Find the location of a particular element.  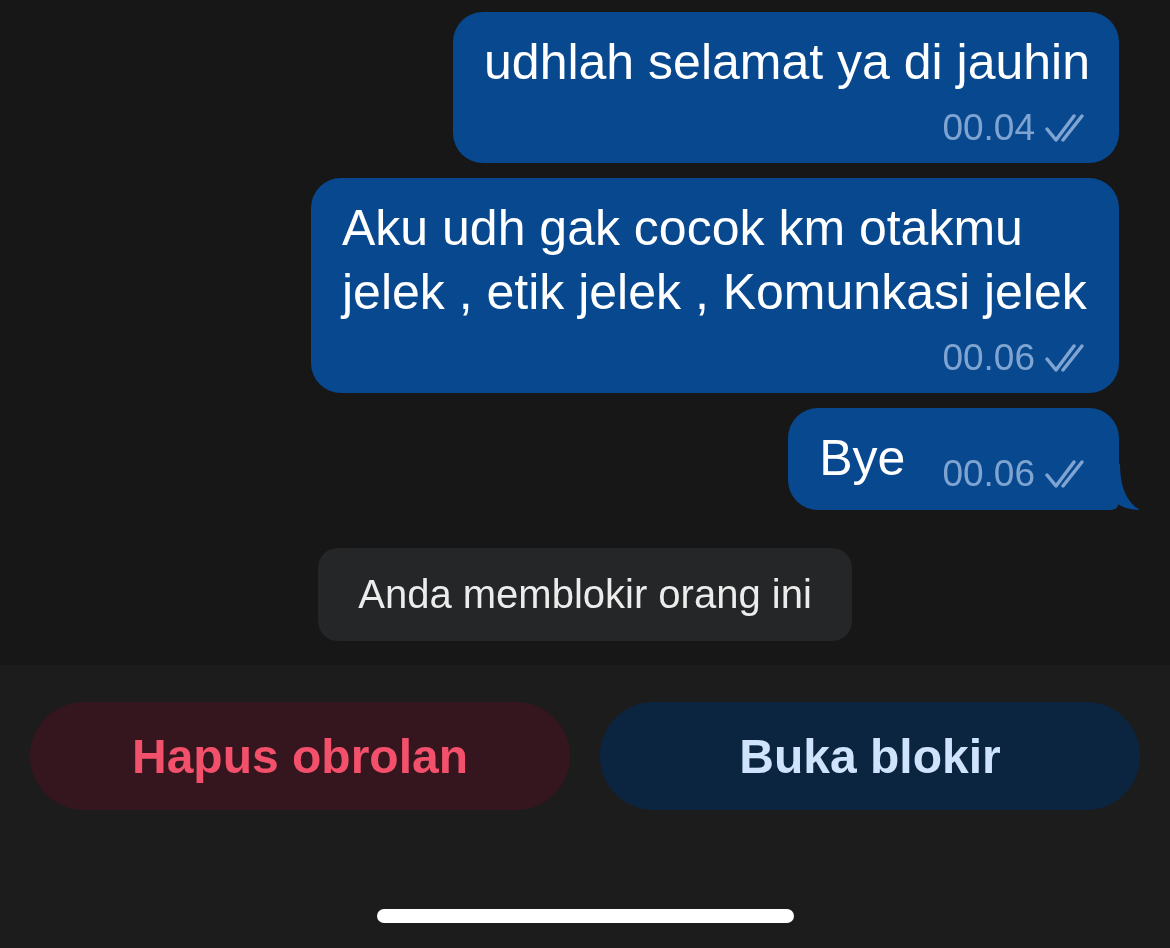

message-text: Bye is located at coordinates (862, 458).